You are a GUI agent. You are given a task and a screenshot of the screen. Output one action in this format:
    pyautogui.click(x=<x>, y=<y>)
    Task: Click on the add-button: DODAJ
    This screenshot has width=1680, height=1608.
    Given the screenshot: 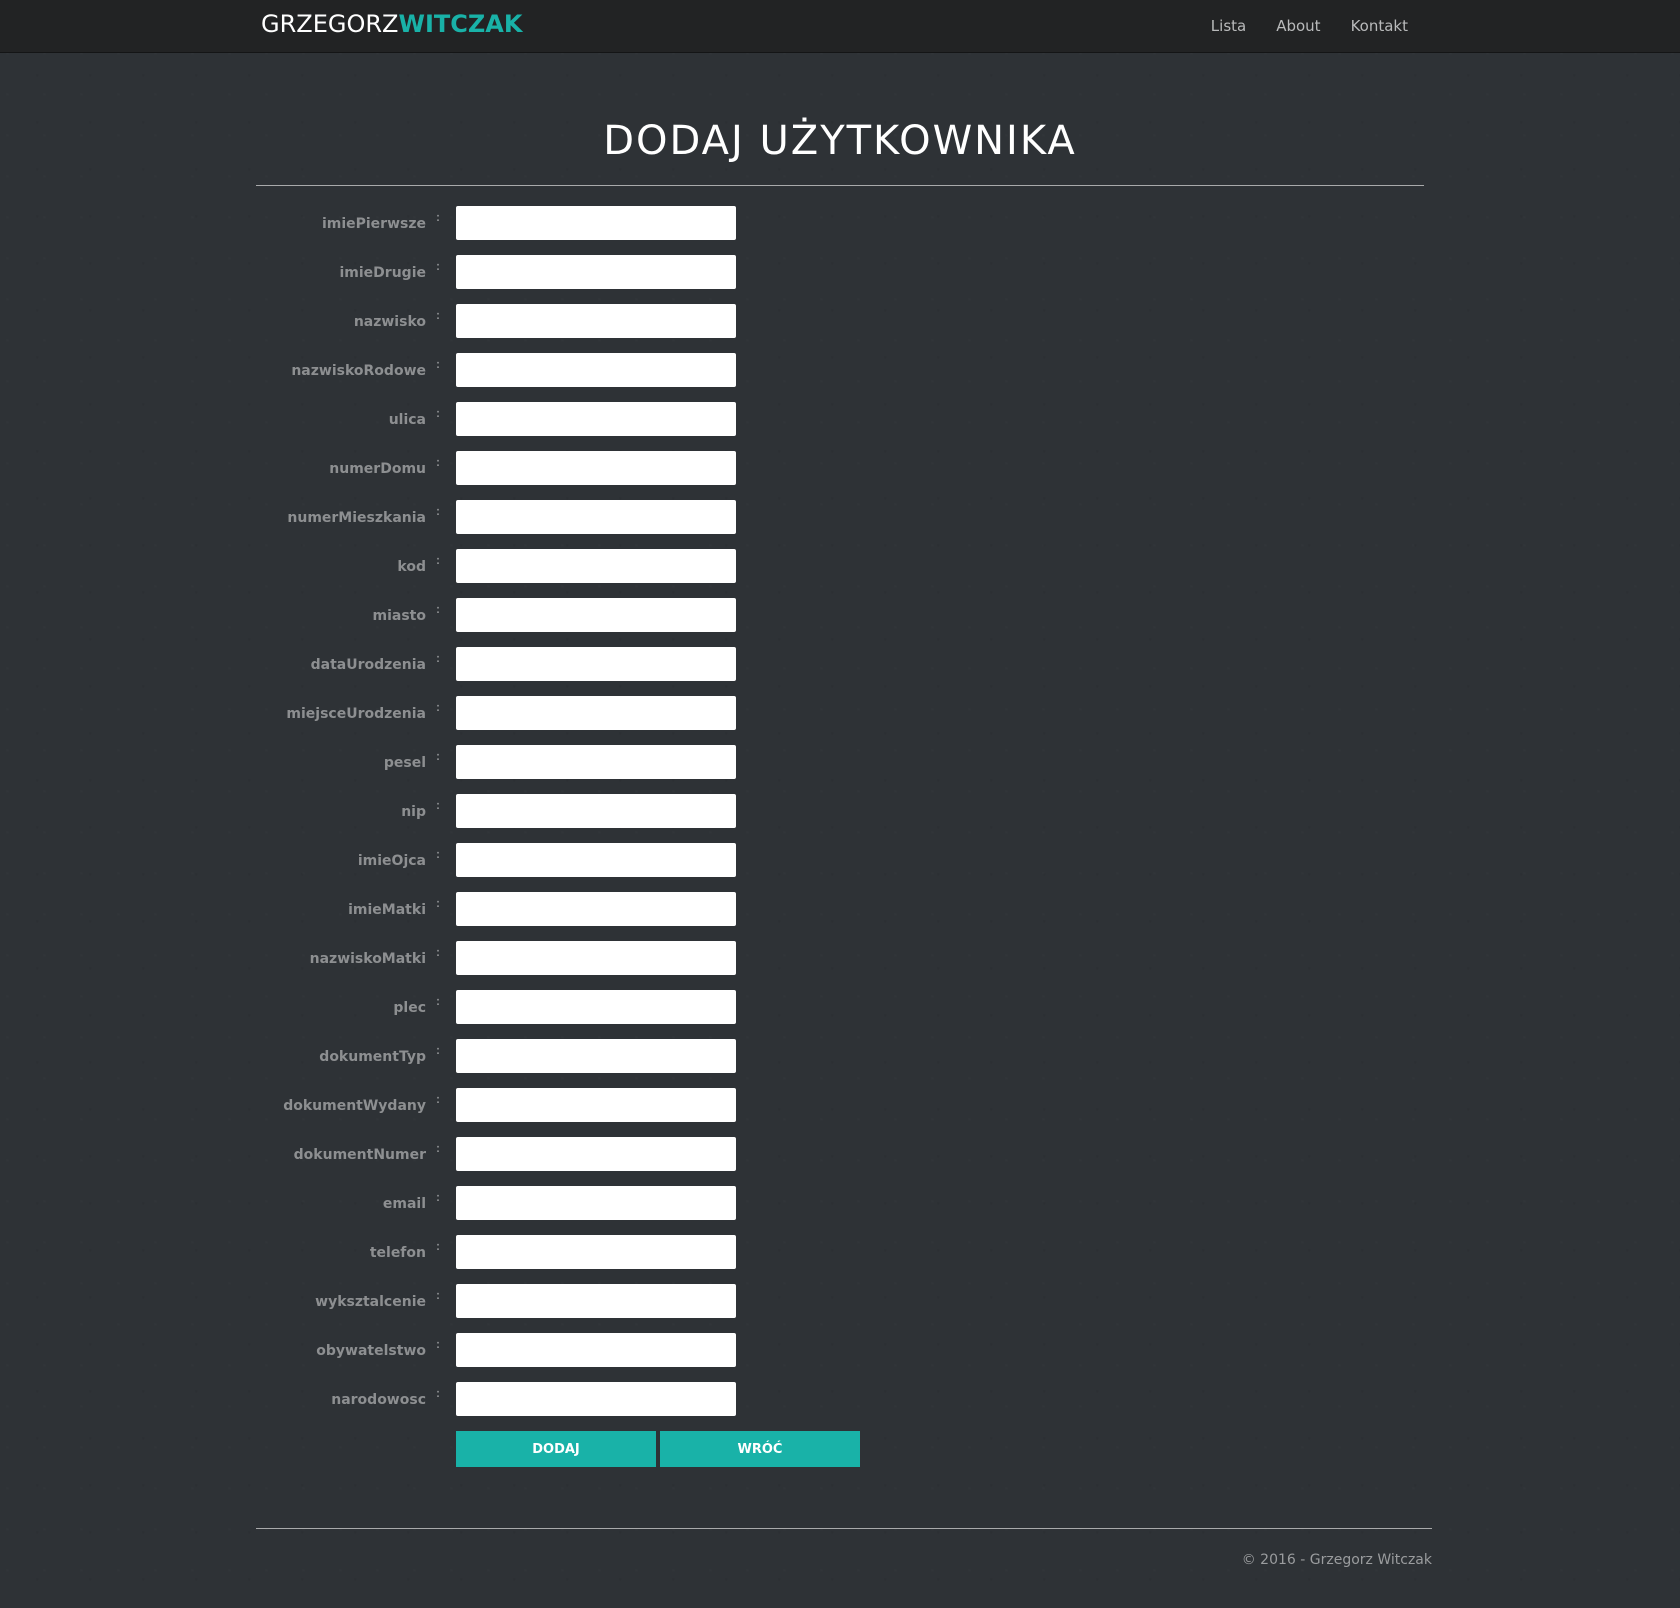 What is the action you would take?
    pyautogui.click(x=556, y=1449)
    